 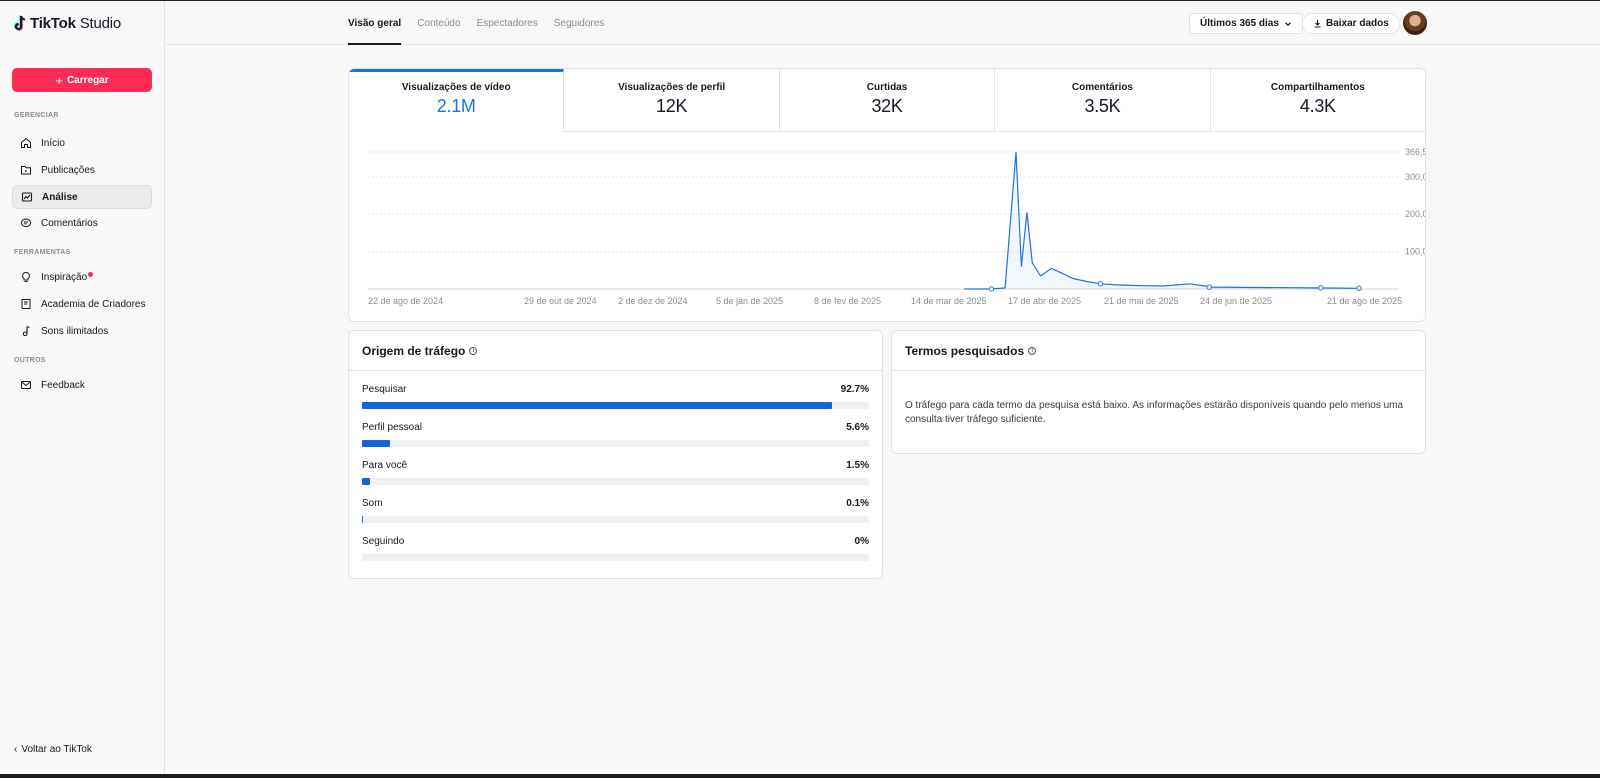 I want to click on download-icon, so click(x=1317, y=24).